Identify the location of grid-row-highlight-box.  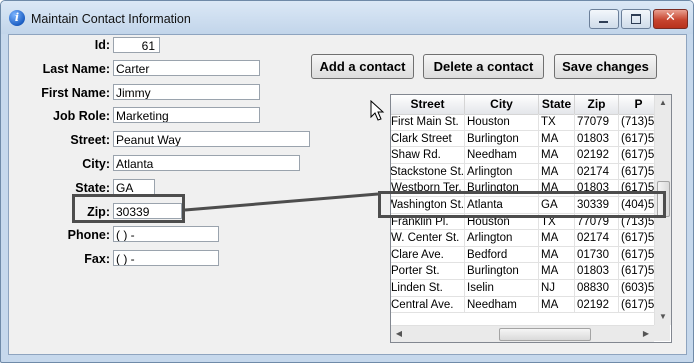
(522, 204).